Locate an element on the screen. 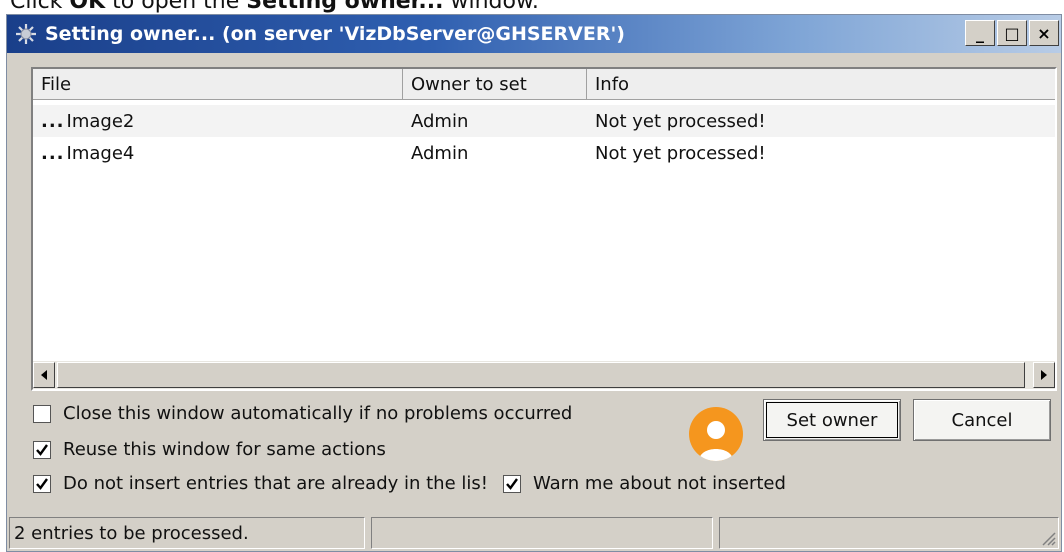 This screenshot has height=552, width=1064. horizontal-scrollbar is located at coordinates (544, 375).